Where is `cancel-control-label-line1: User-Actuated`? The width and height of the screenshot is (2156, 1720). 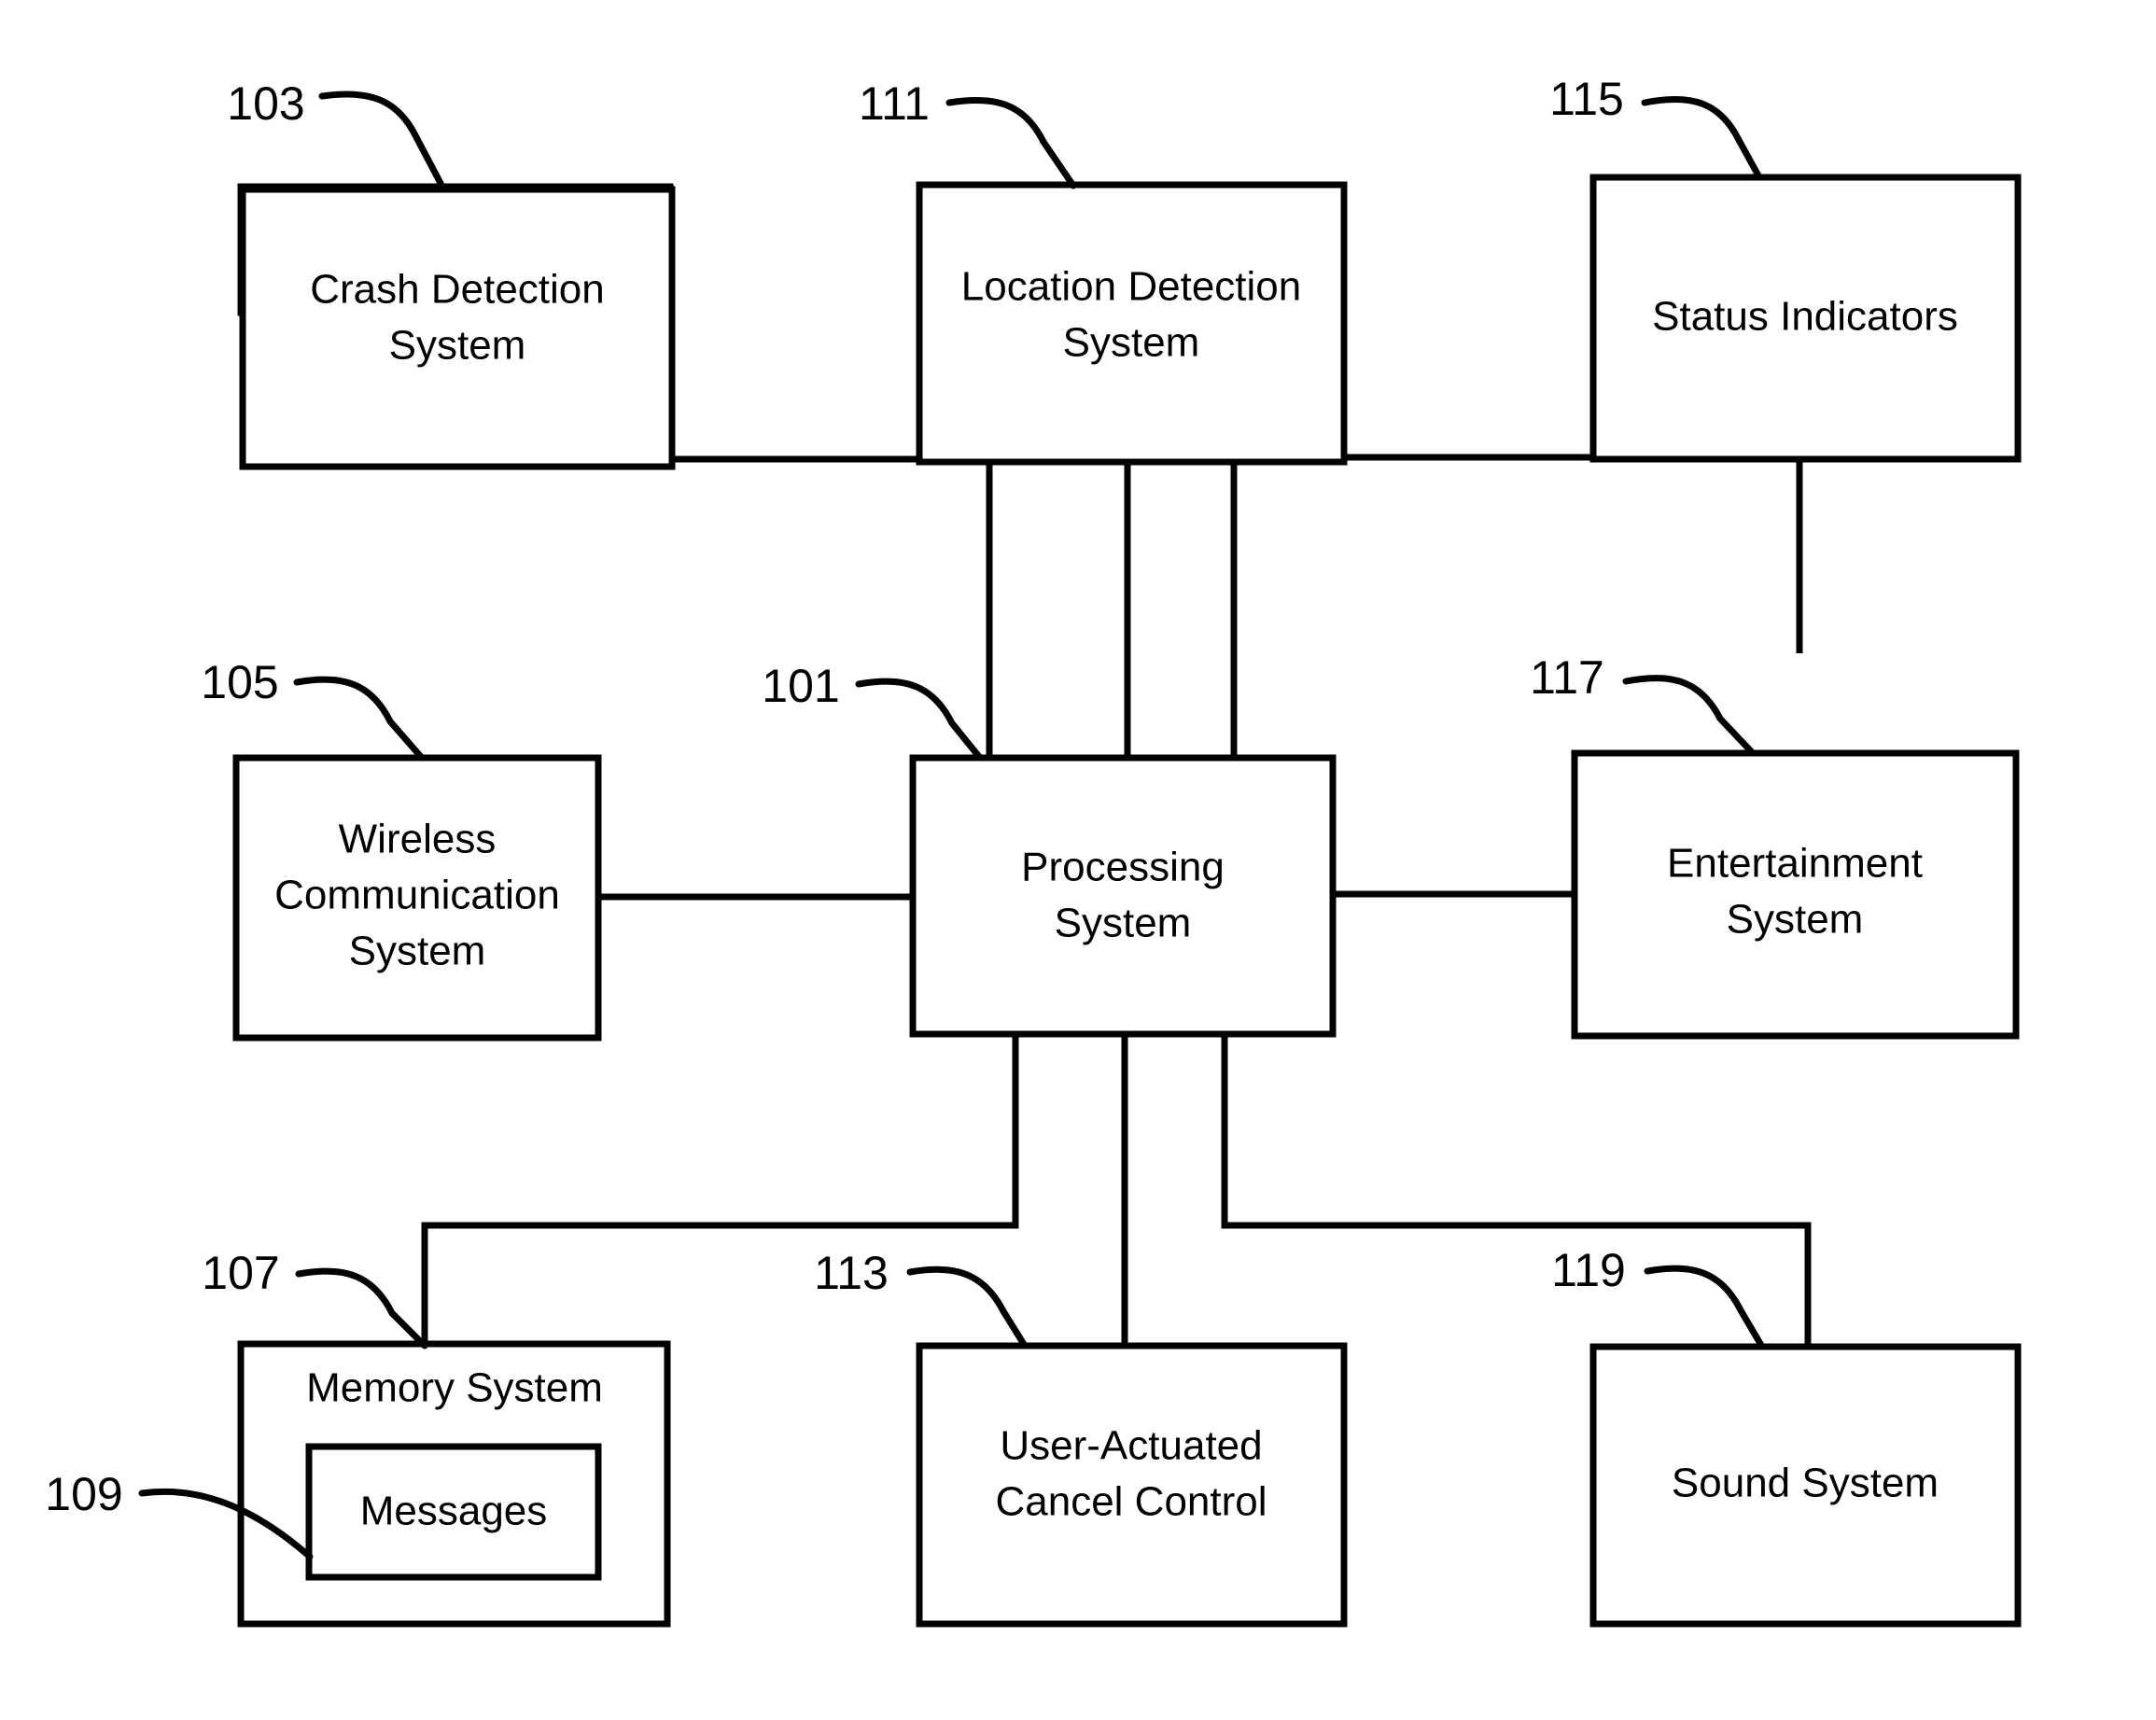
cancel-control-label-line1: User-Actuated is located at coordinates (1131, 1446).